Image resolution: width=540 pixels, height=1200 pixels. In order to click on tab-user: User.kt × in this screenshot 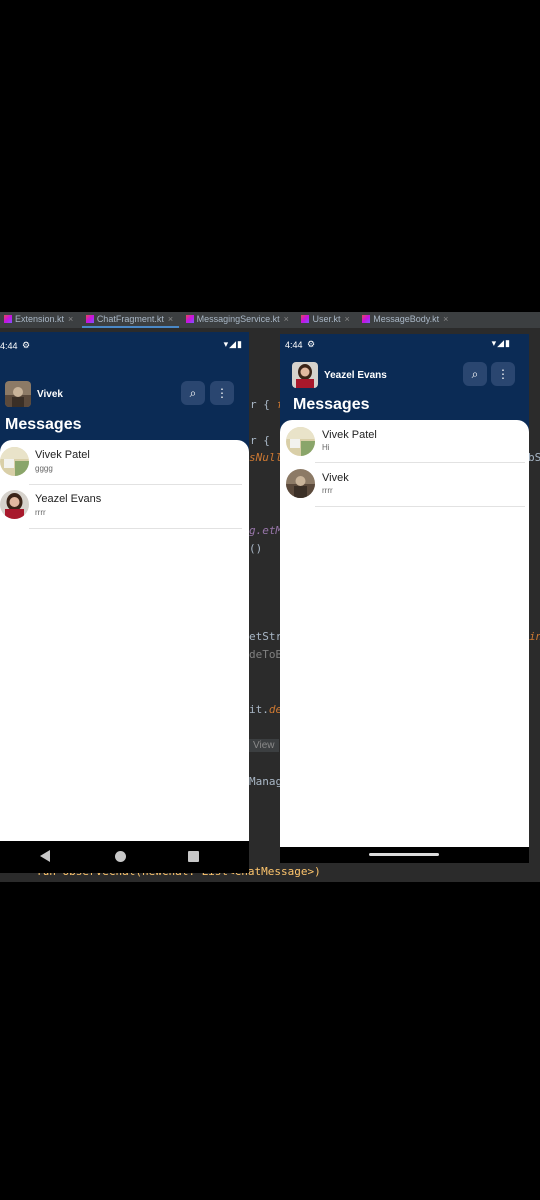, I will do `click(326, 320)`.